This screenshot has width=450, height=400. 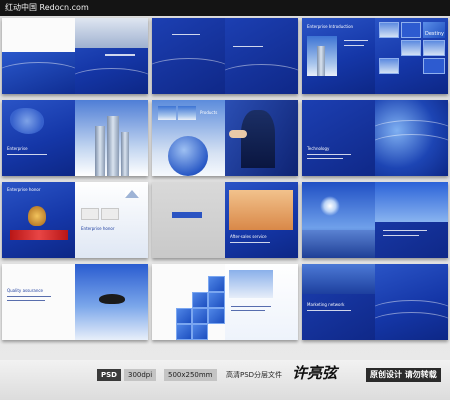 What do you see at coordinates (188, 302) in the screenshot?
I see `cubes-left-page` at bounding box center [188, 302].